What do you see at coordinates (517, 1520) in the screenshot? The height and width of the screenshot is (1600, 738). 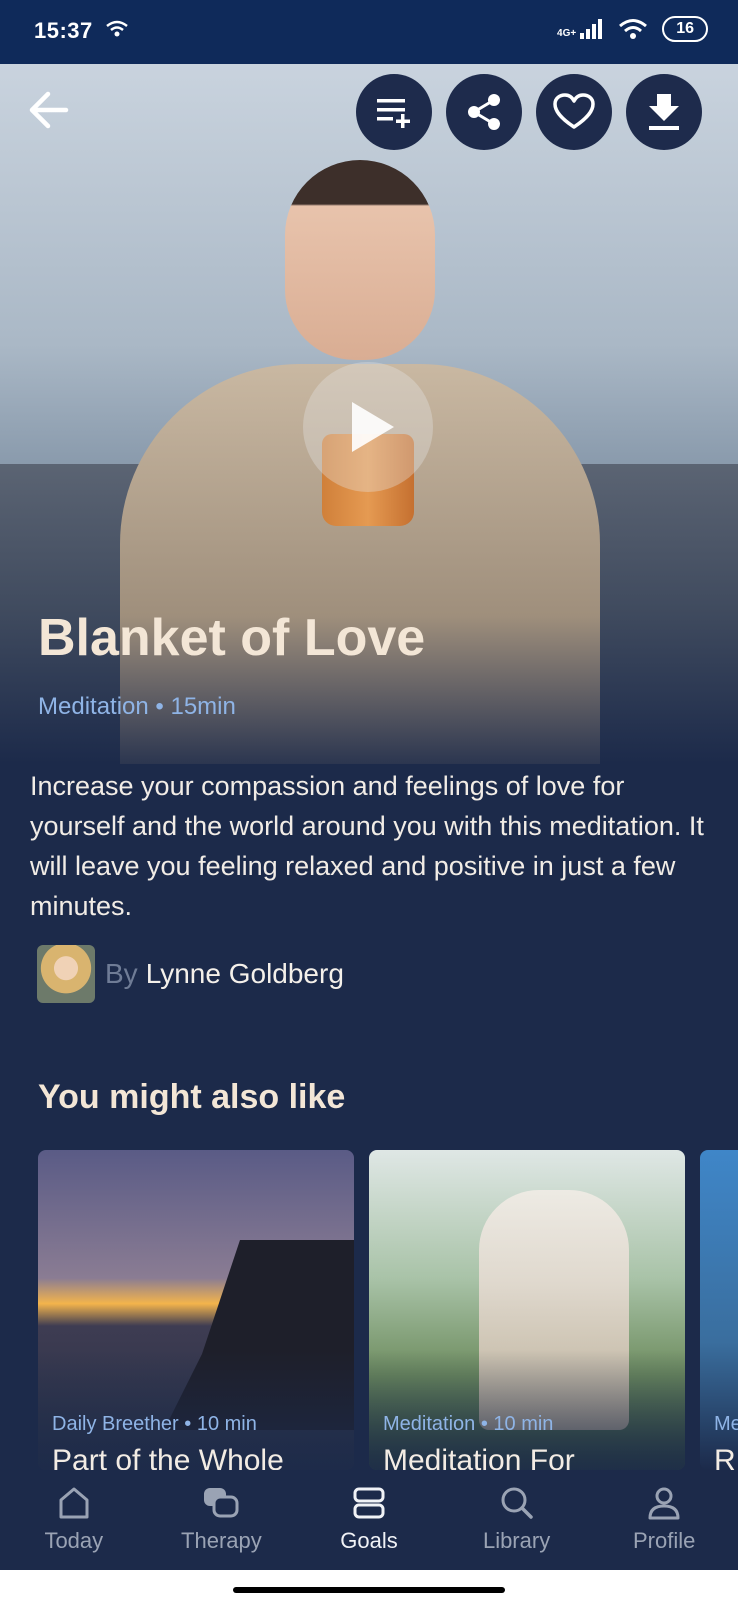 I see `tab-library: Library` at bounding box center [517, 1520].